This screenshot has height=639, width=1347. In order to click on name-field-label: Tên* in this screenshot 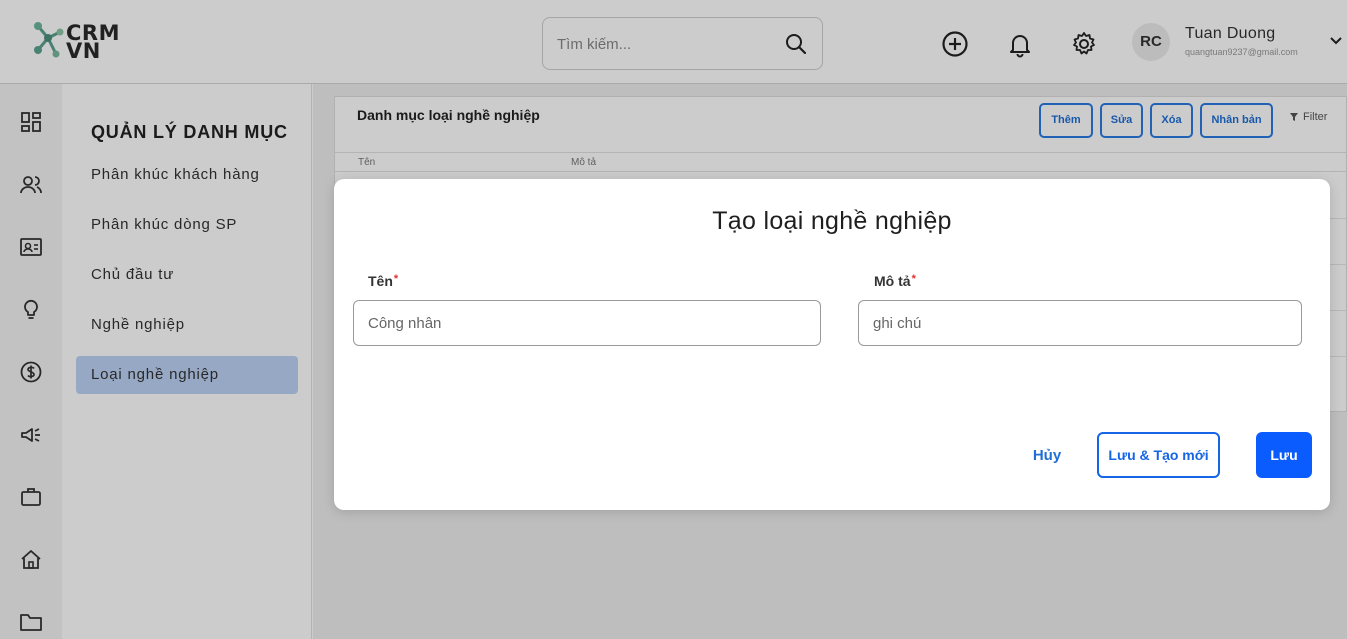, I will do `click(383, 281)`.